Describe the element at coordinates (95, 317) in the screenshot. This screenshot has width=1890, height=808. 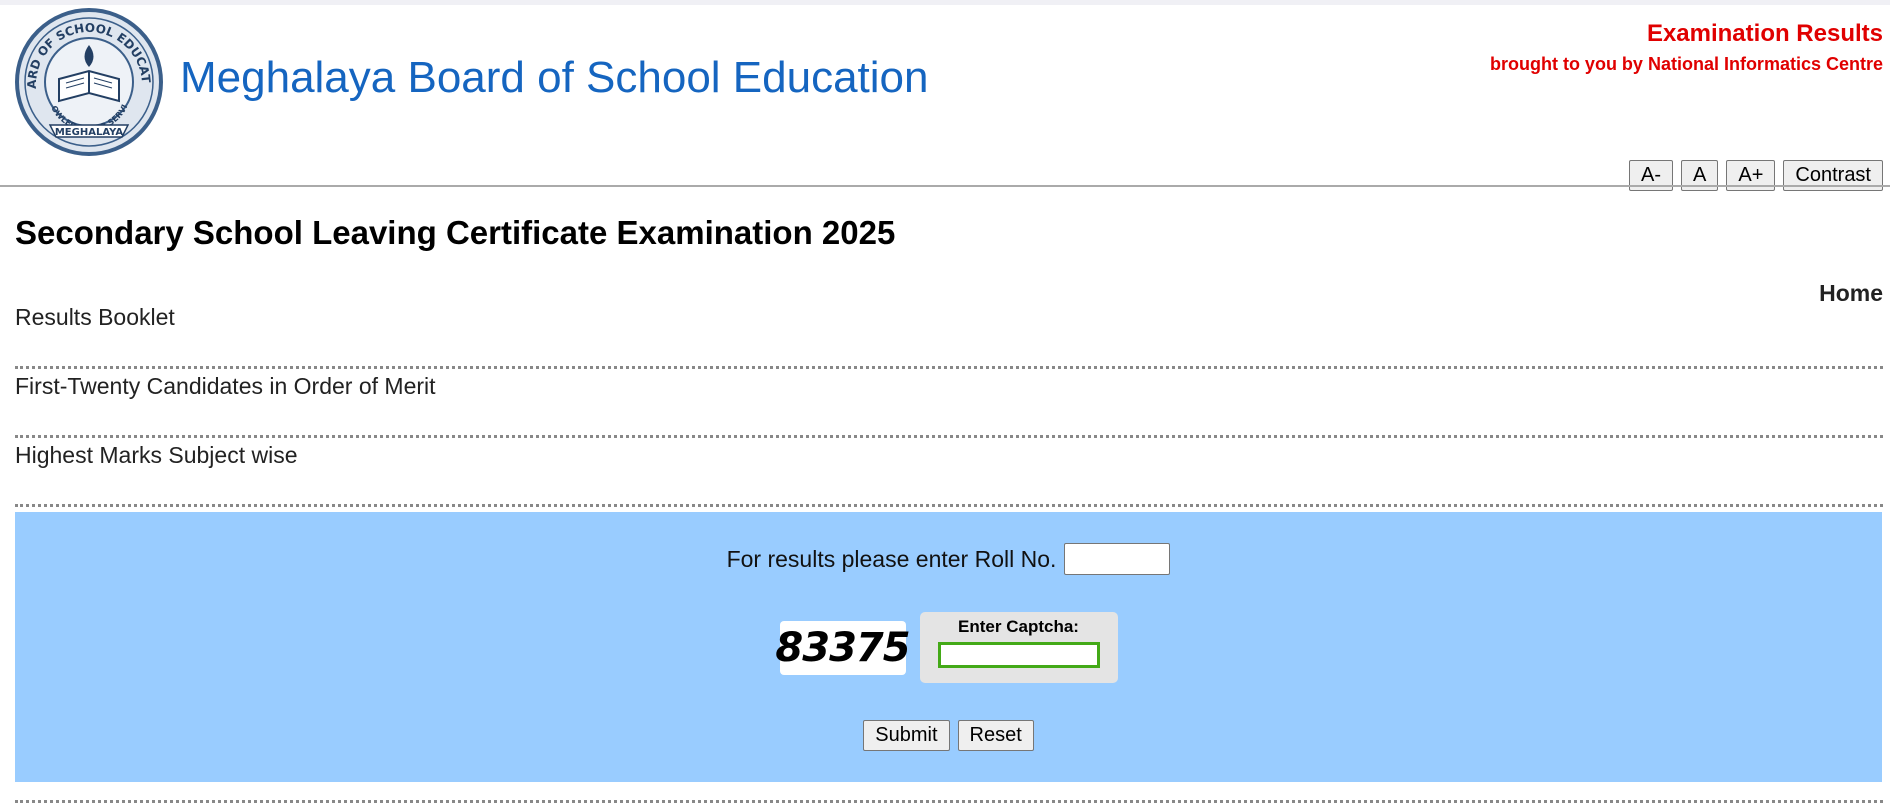
I see `results-booklet-link: Results Booklet` at that location.